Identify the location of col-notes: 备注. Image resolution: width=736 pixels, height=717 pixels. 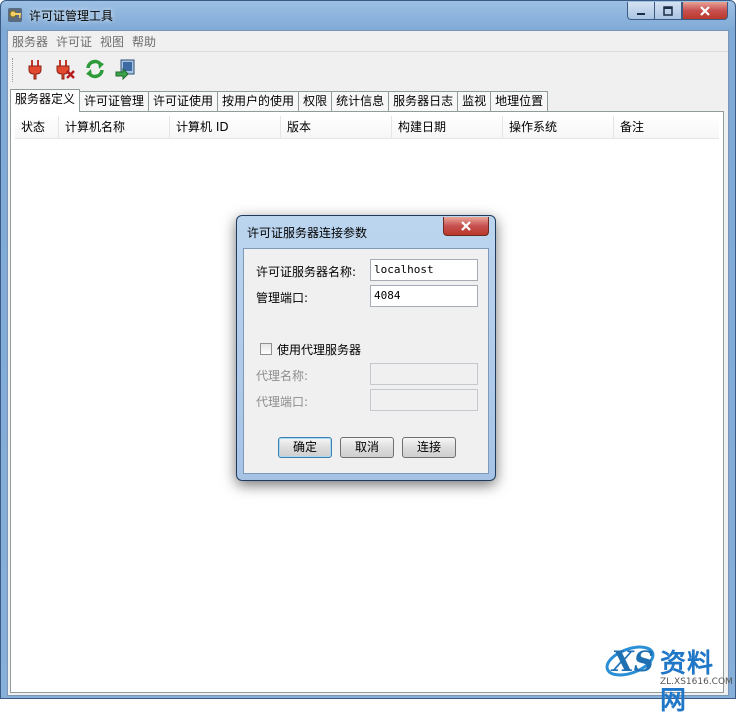
(666, 127).